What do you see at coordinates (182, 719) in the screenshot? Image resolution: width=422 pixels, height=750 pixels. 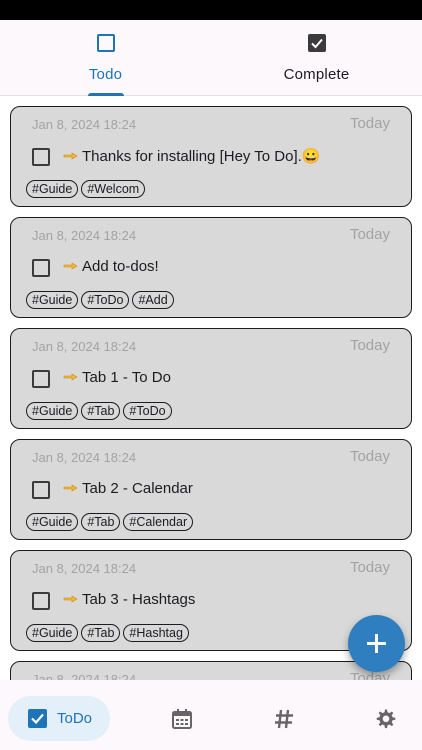 I see `calendar-icon` at bounding box center [182, 719].